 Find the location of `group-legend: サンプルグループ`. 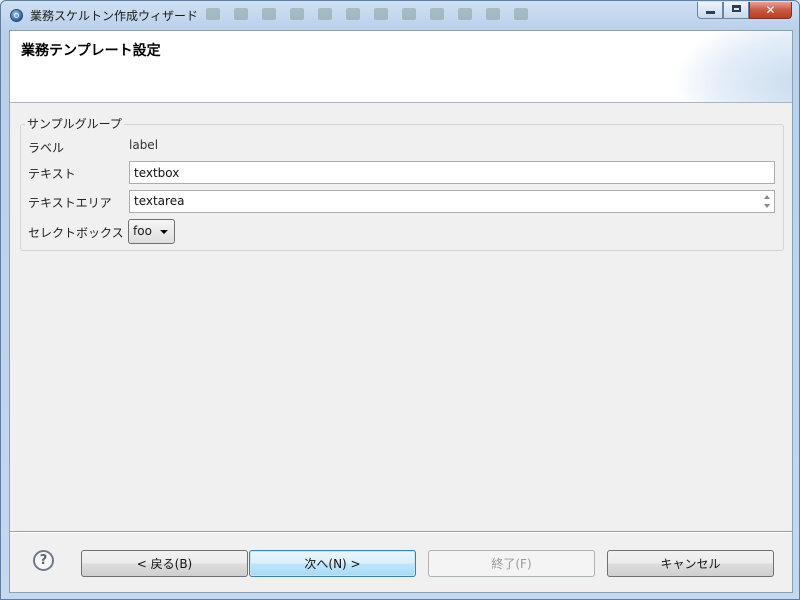

group-legend: サンプルグループ is located at coordinates (74, 123).